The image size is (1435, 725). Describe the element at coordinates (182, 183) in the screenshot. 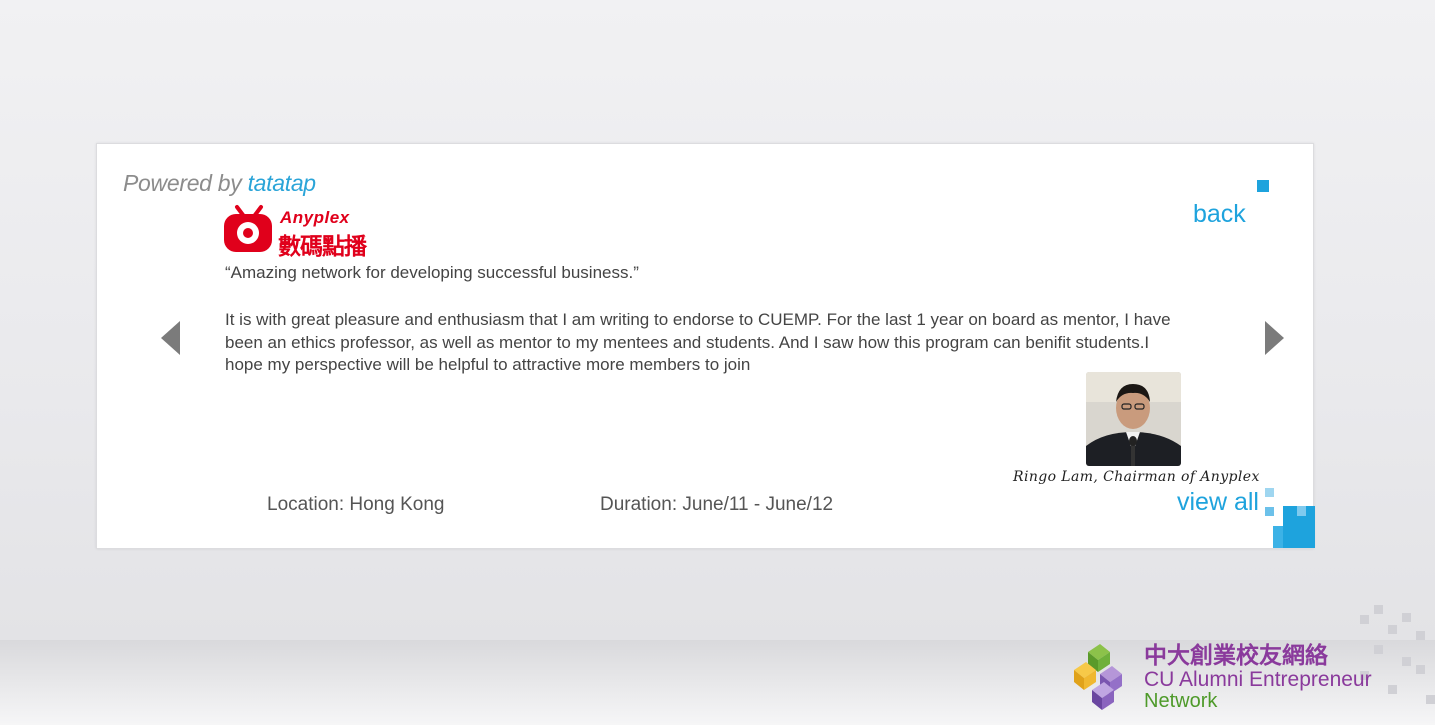

I see `powered-by-prefix: Powered by` at that location.